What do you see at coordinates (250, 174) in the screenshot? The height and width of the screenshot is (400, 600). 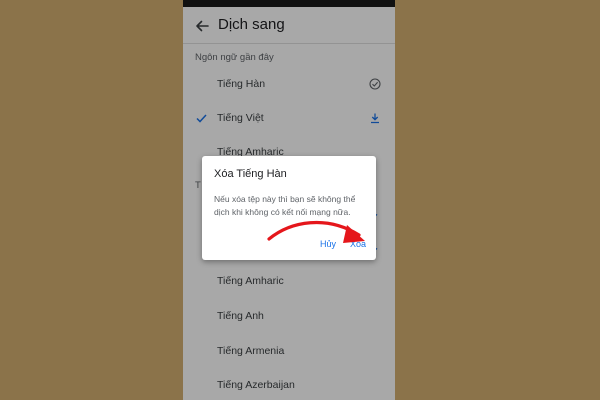 I see `dialog-title: Xóa Tiếng Hàn` at bounding box center [250, 174].